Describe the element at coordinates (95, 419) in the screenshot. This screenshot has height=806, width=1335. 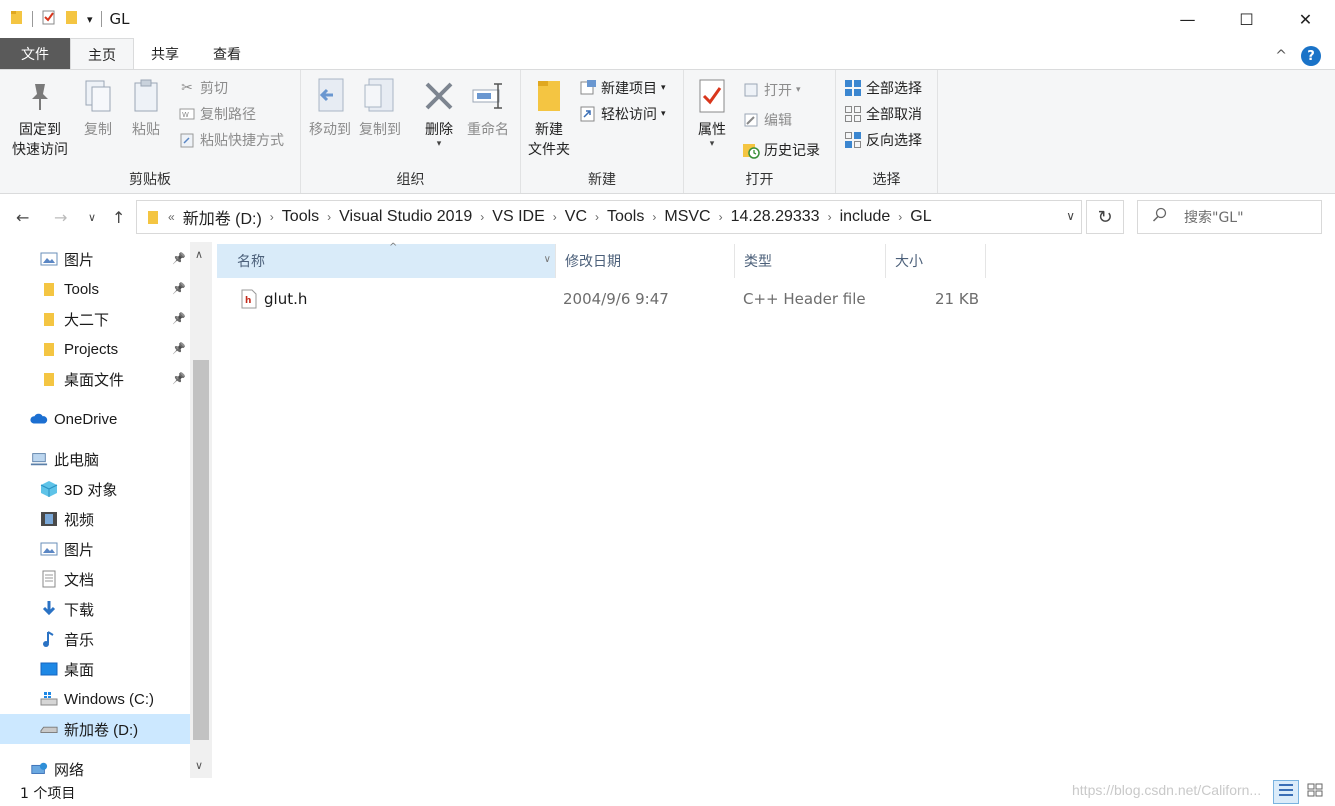
I see `sidebar-item: OneDrive` at that location.